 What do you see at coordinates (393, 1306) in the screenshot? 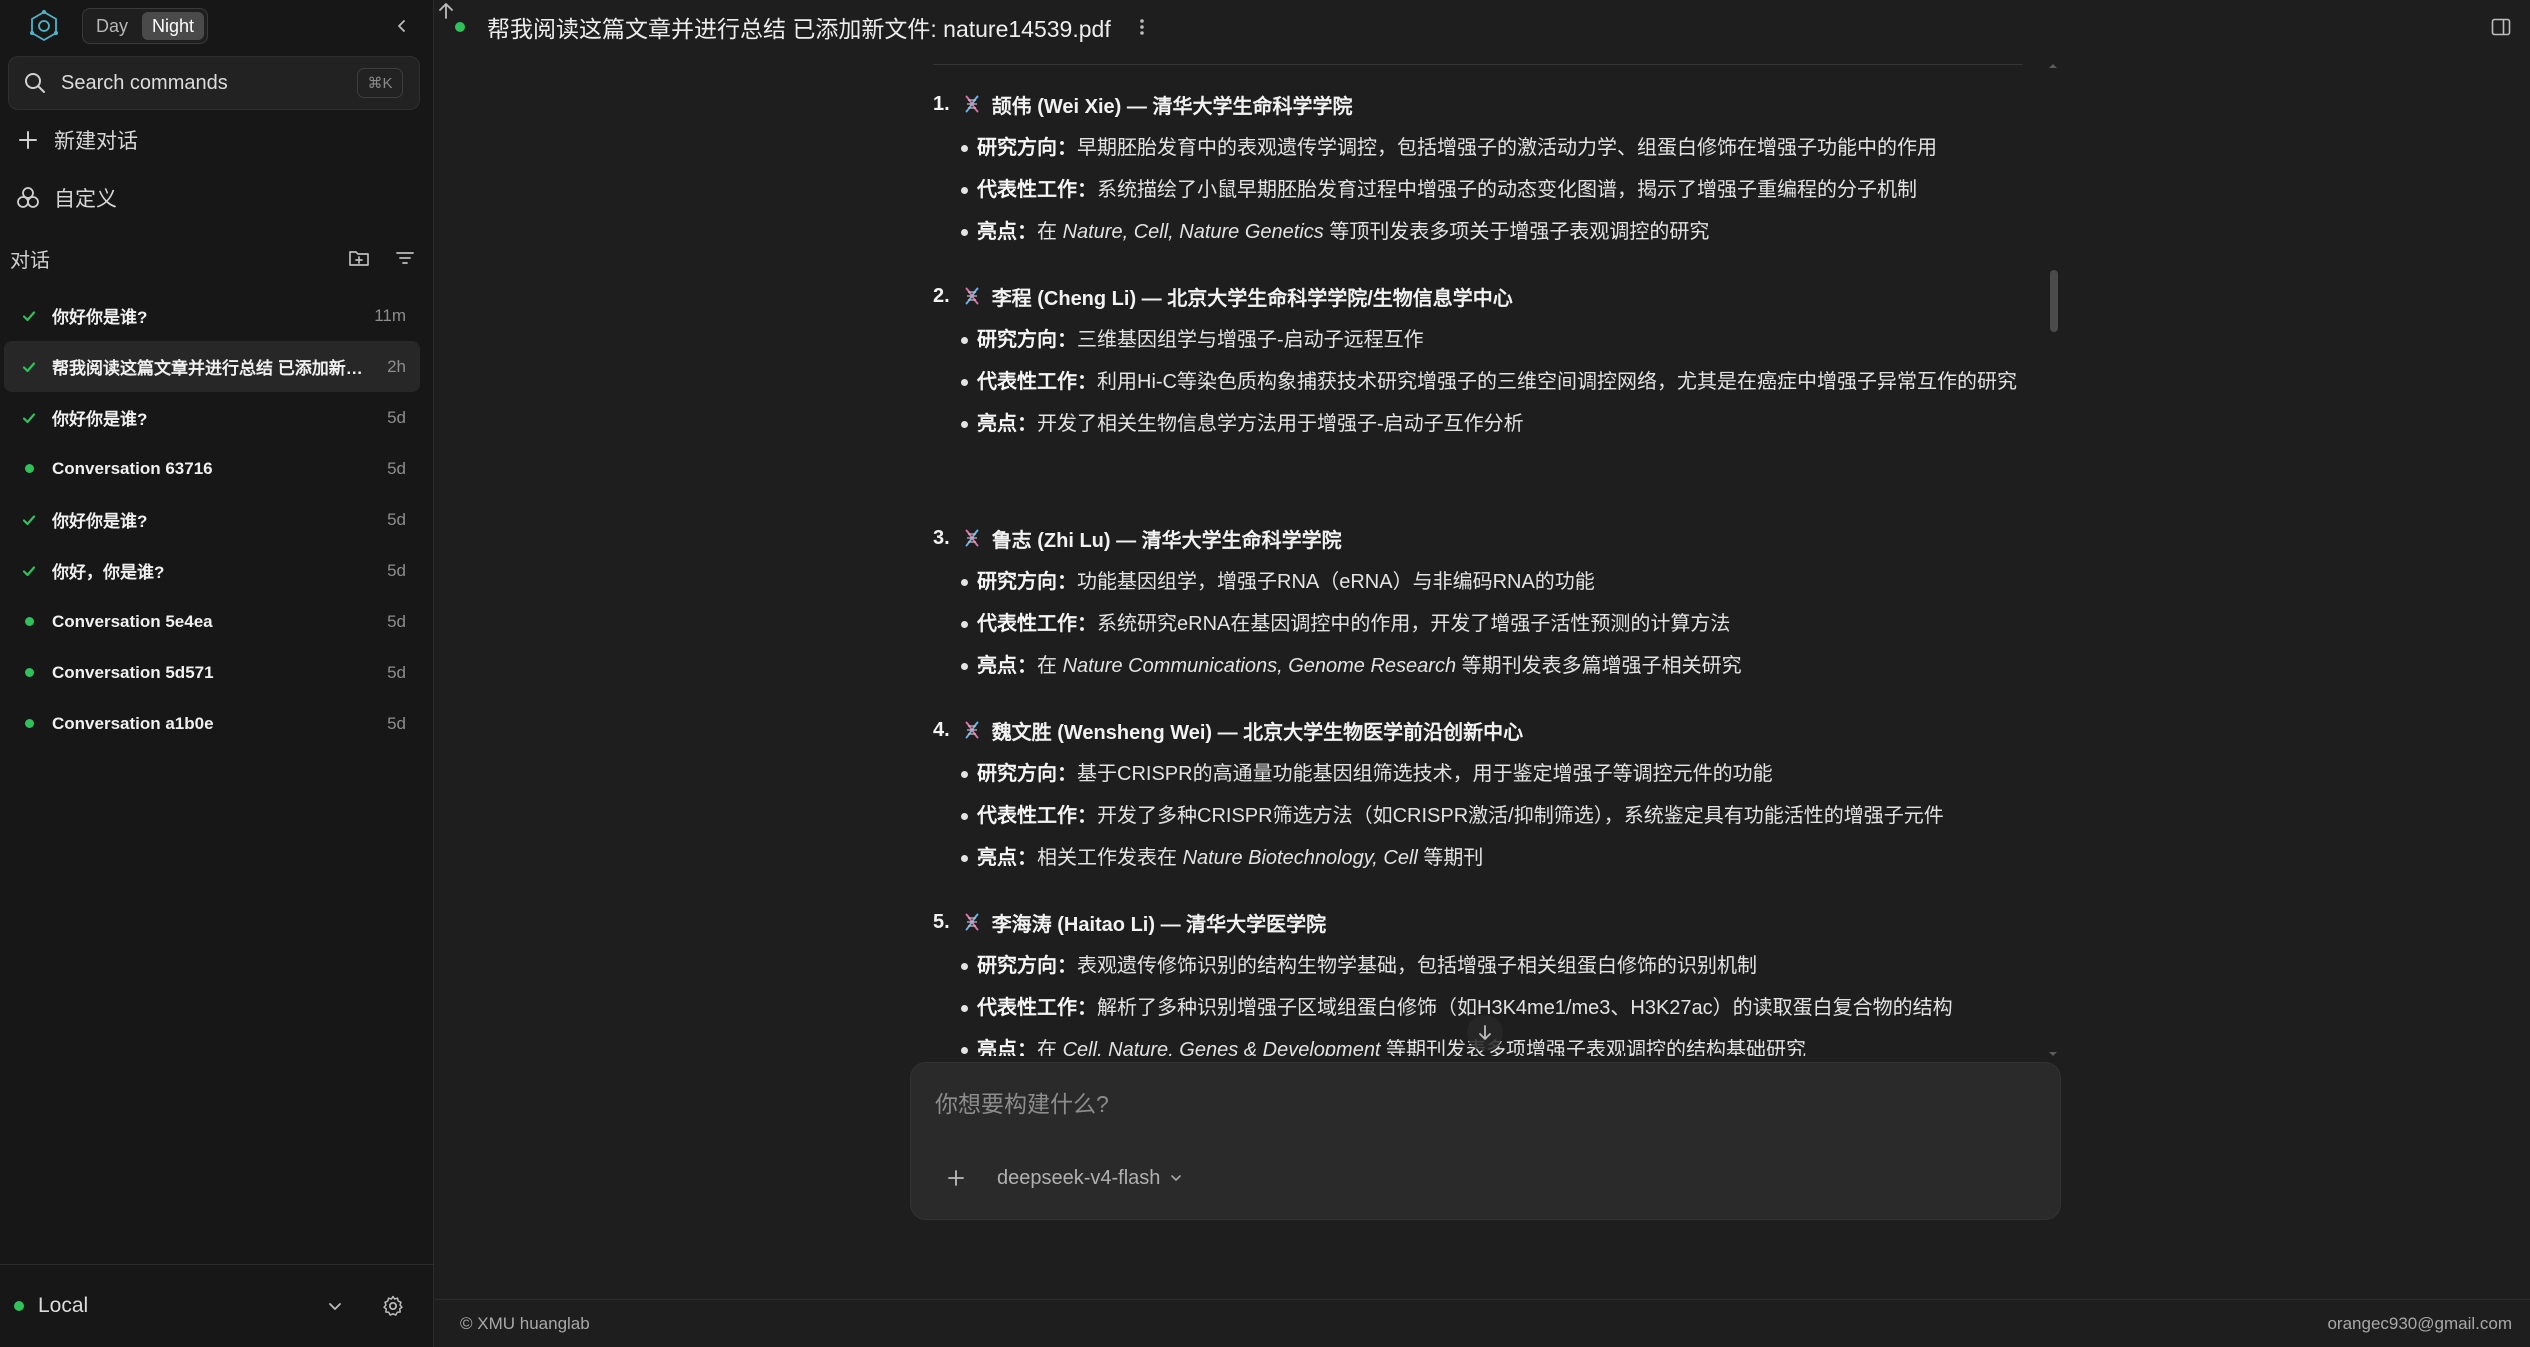
I see `settings-button` at bounding box center [393, 1306].